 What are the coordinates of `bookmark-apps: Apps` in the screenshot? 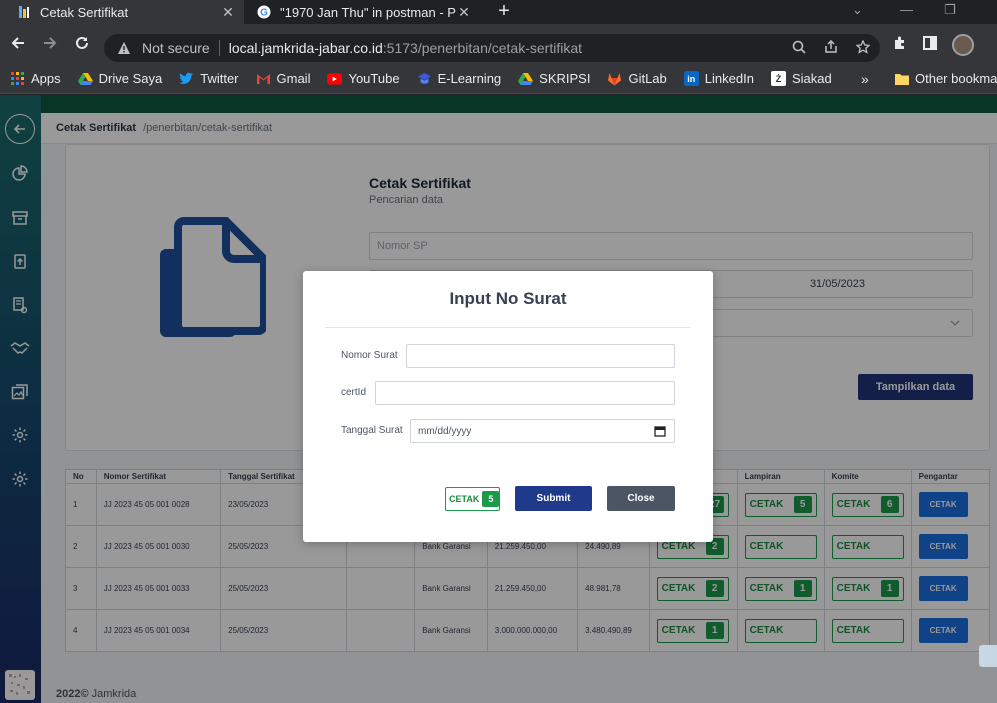 It's located at (35, 78).